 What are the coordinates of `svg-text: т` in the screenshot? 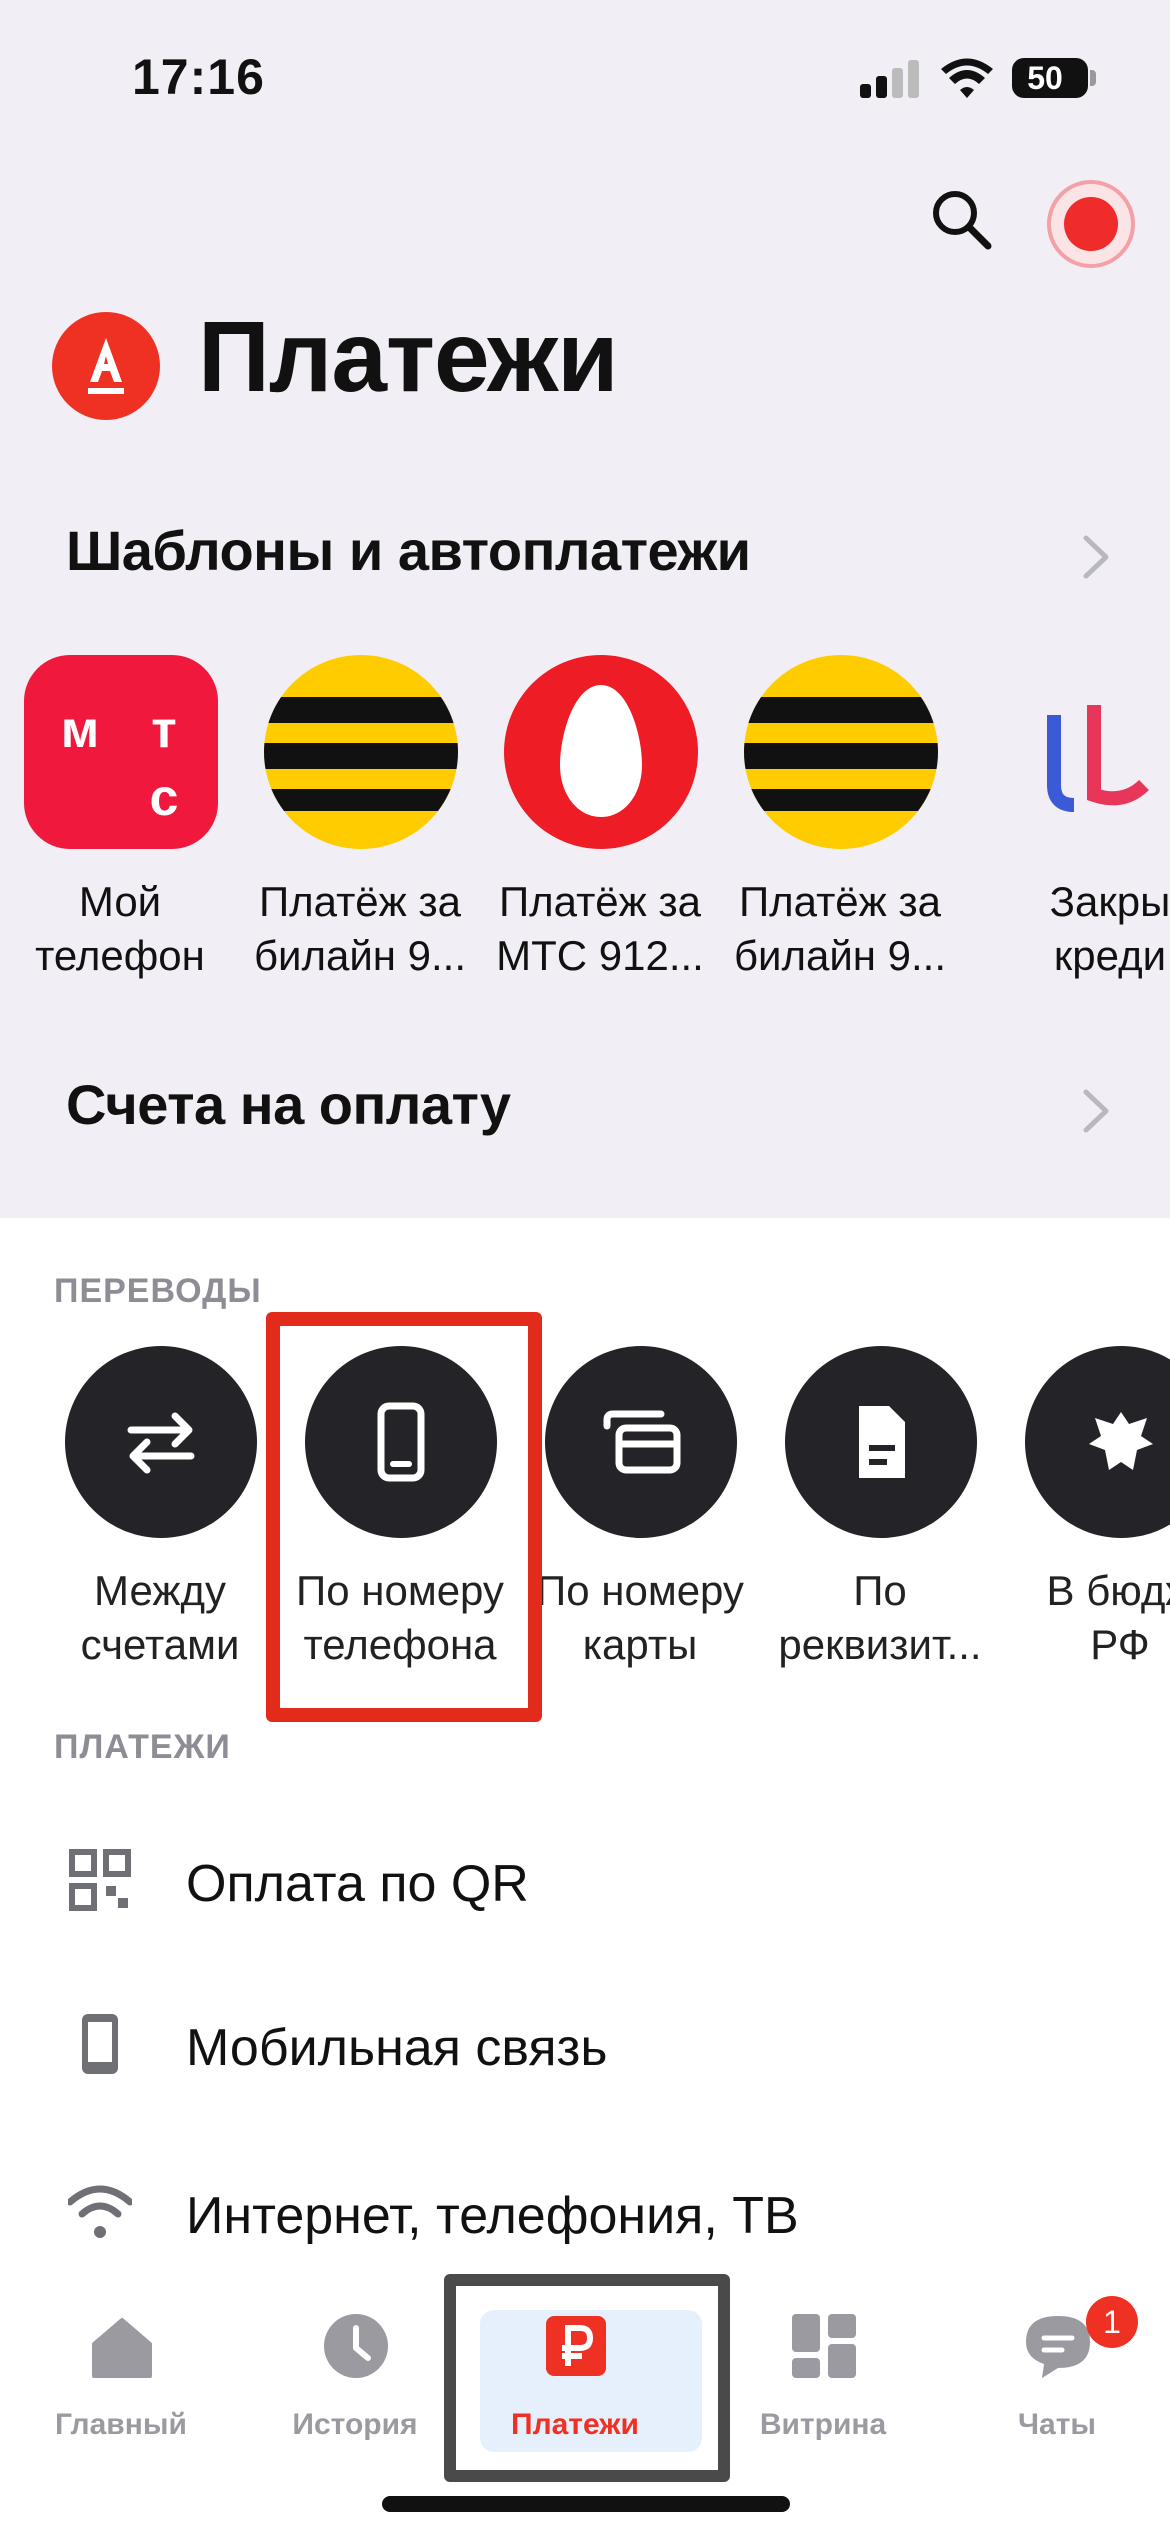 It's located at (163, 730).